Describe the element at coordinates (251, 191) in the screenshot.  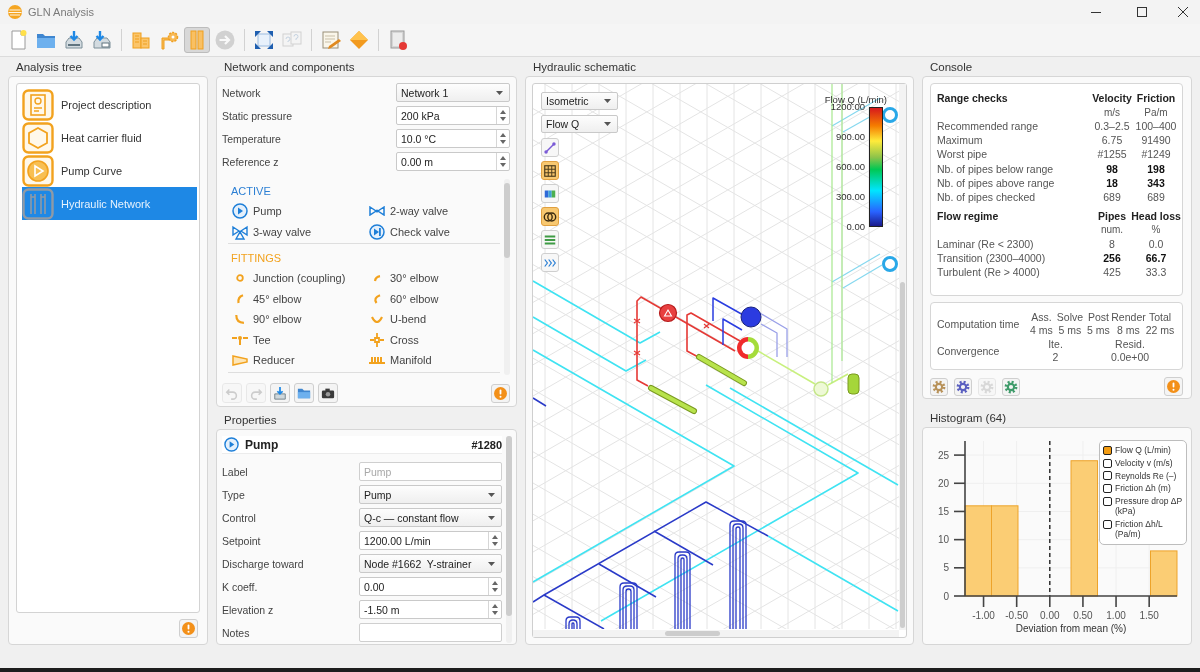
I see `section-heading: ACTIVE` at that location.